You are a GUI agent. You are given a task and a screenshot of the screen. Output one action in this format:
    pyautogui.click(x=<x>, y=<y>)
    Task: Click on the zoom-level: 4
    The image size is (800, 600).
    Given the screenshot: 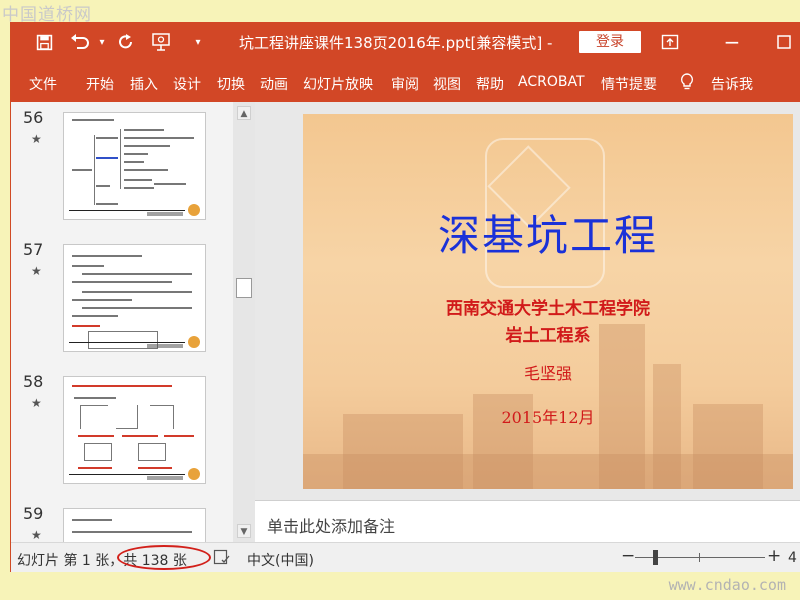 What is the action you would take?
    pyautogui.click(x=792, y=558)
    